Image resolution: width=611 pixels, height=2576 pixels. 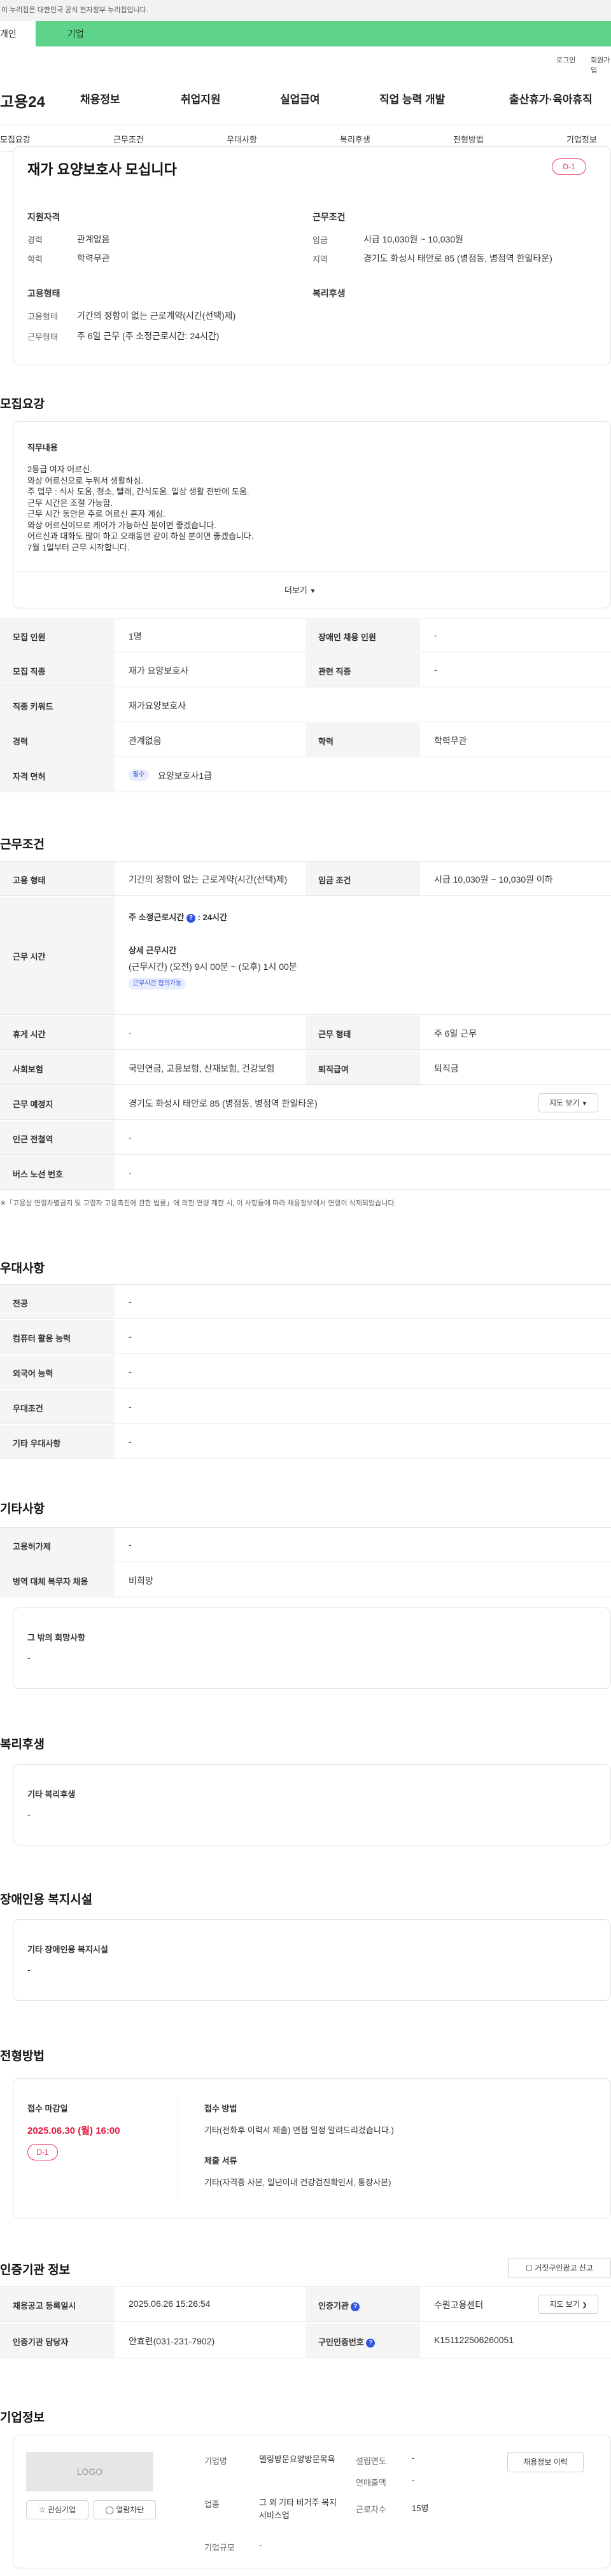 I want to click on required-chip: 필수, so click(x=139, y=775).